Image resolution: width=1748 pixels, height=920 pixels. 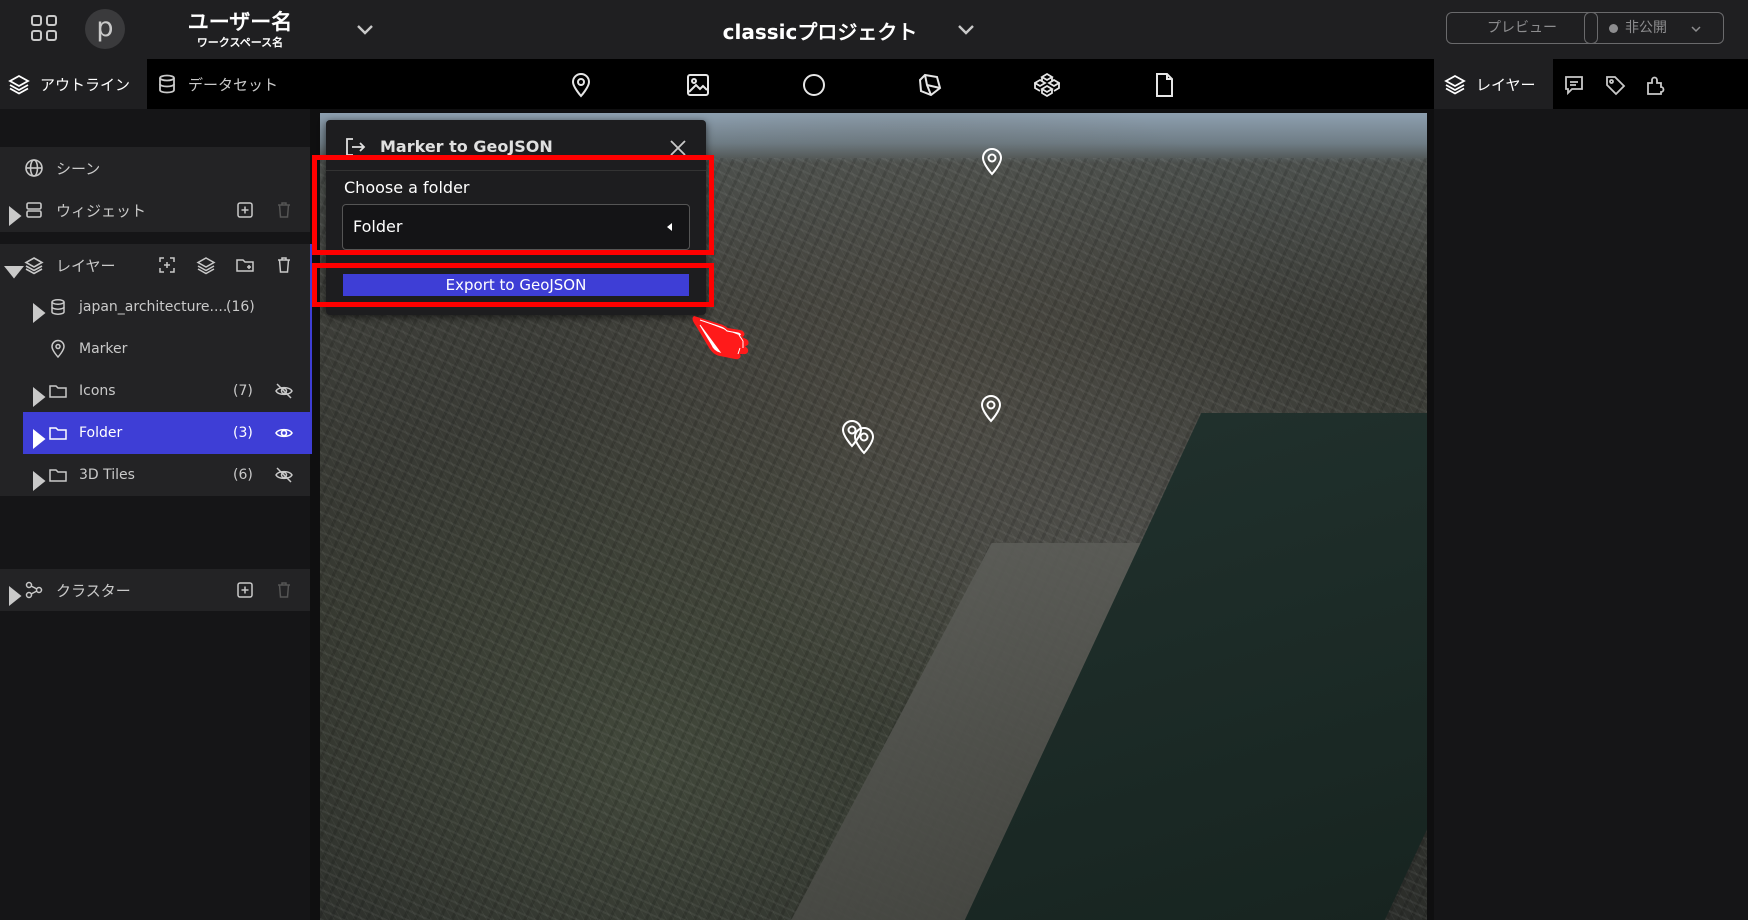 I want to click on workspace-name: ワークスペース名, so click(x=240, y=42).